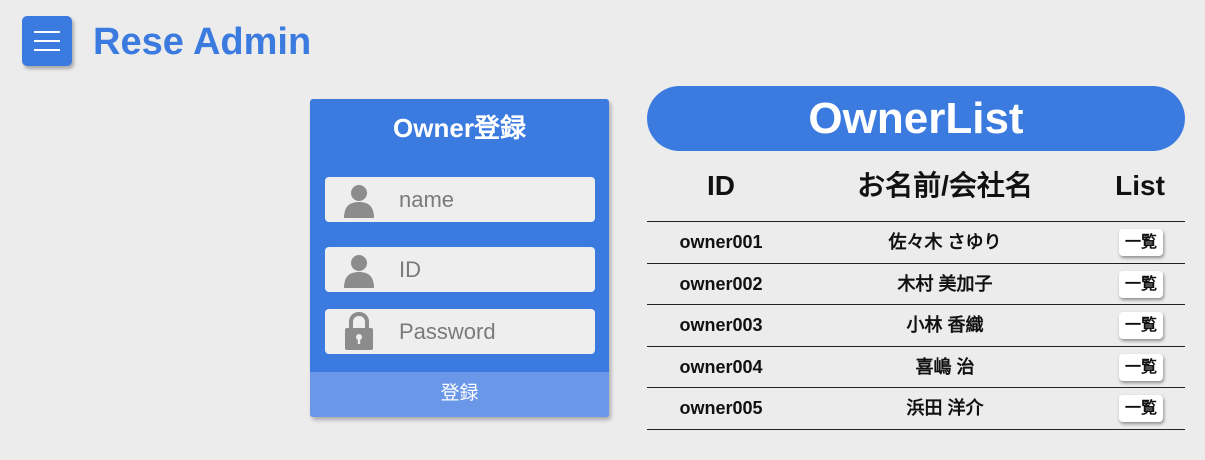  What do you see at coordinates (721, 408) in the screenshot?
I see `owner-id-cell: owner005` at bounding box center [721, 408].